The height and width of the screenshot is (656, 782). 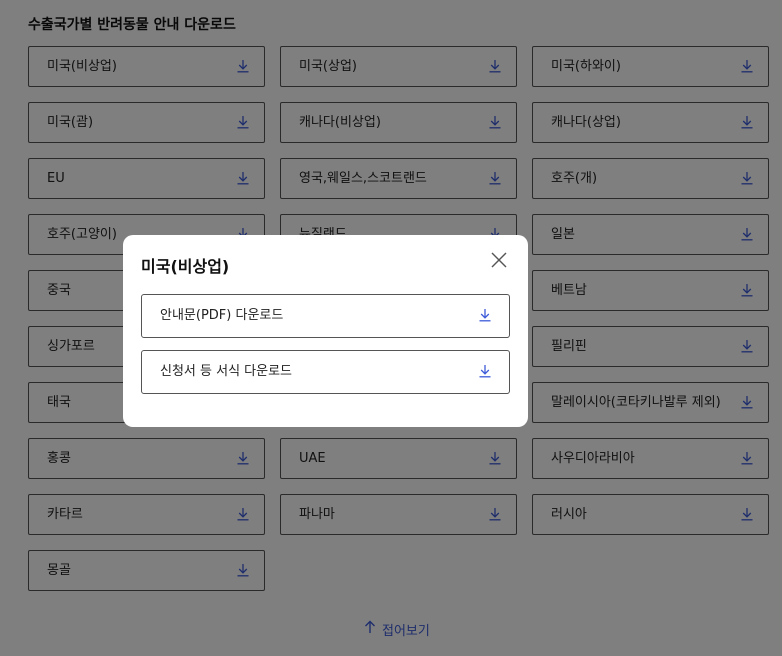 What do you see at coordinates (325, 316) in the screenshot?
I see `guide-pdf-download-button: 안내문(PDF) 다운로드` at bounding box center [325, 316].